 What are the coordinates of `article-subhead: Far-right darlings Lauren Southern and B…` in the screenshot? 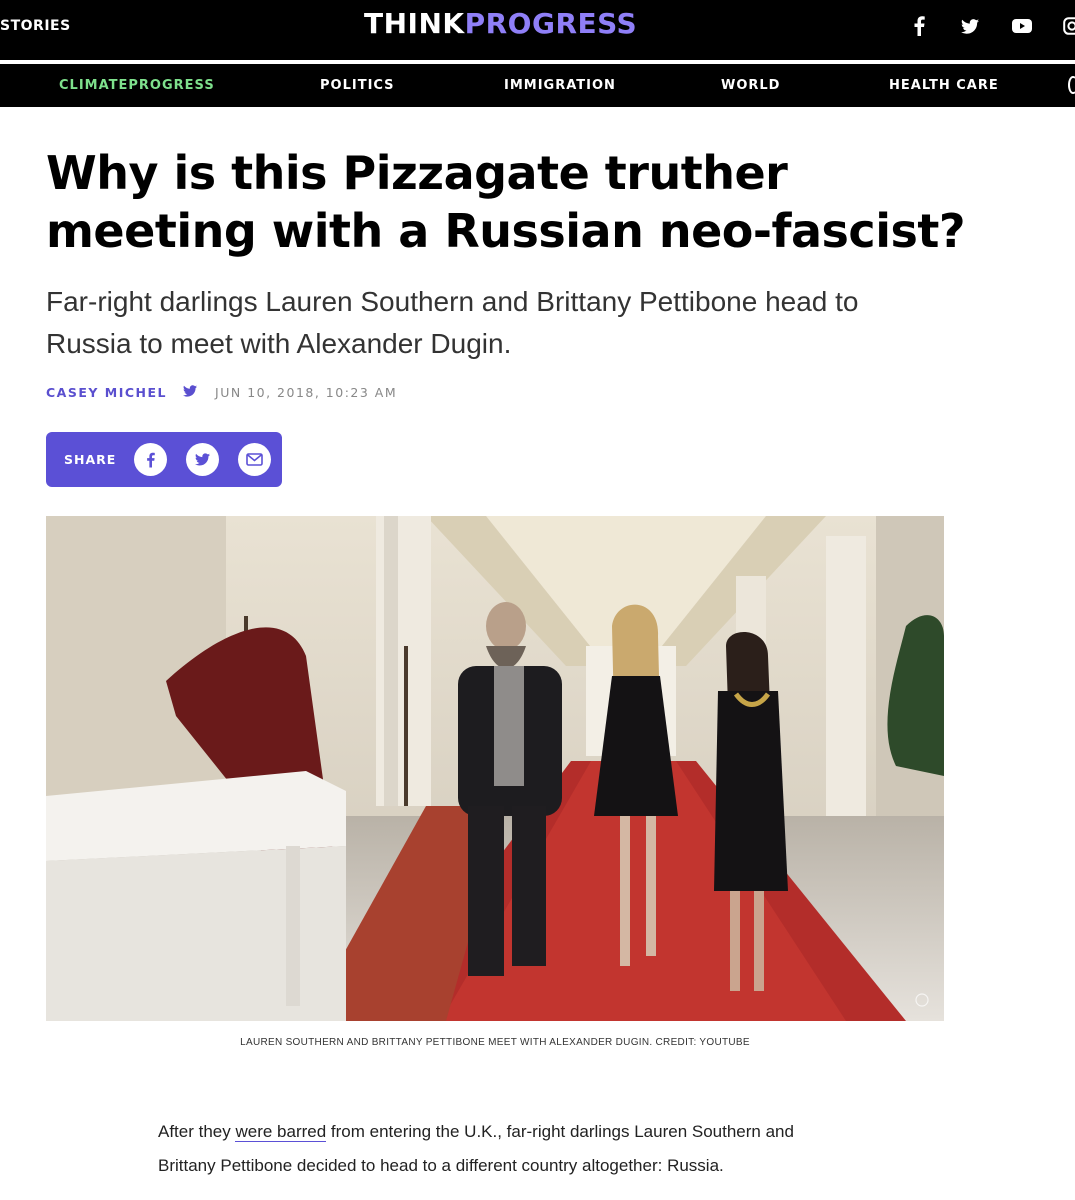 It's located at (452, 322).